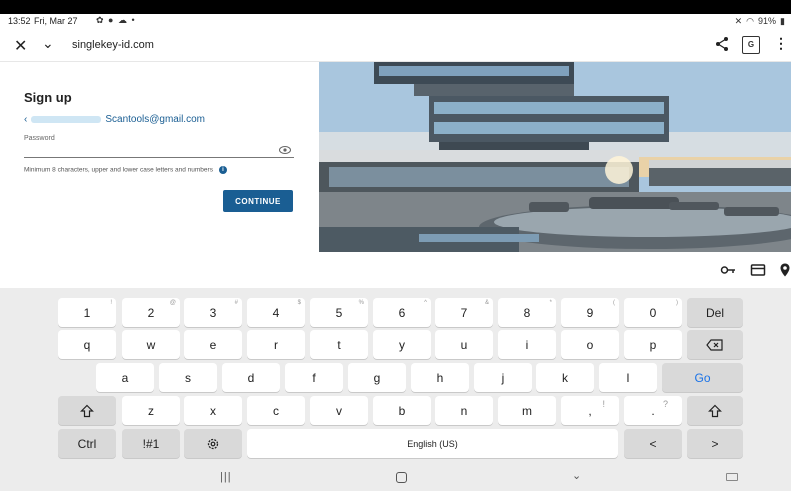  I want to click on shift-key-left, so click(87, 410).